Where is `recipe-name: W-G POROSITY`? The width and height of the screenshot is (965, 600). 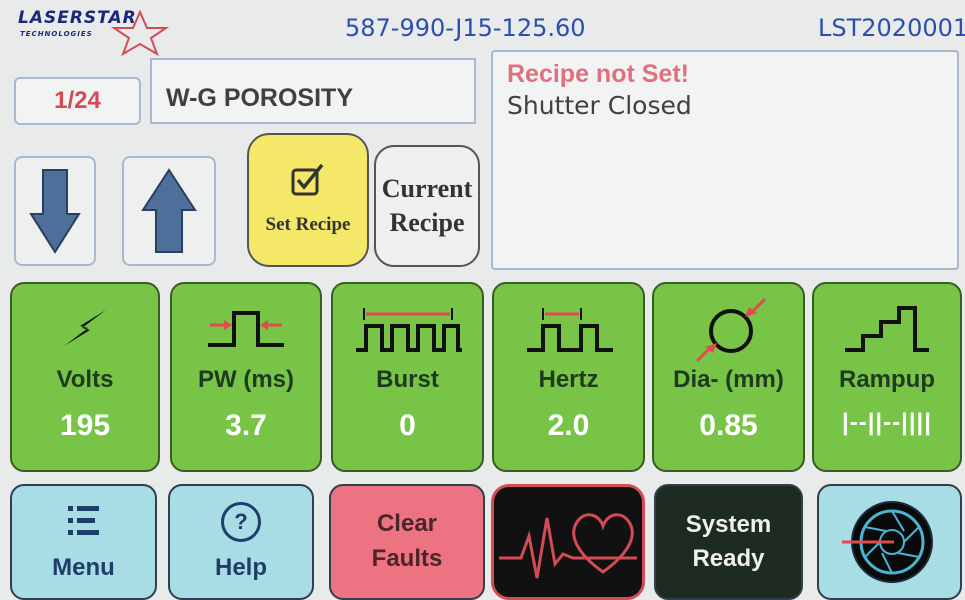
recipe-name: W-G POROSITY is located at coordinates (313, 91).